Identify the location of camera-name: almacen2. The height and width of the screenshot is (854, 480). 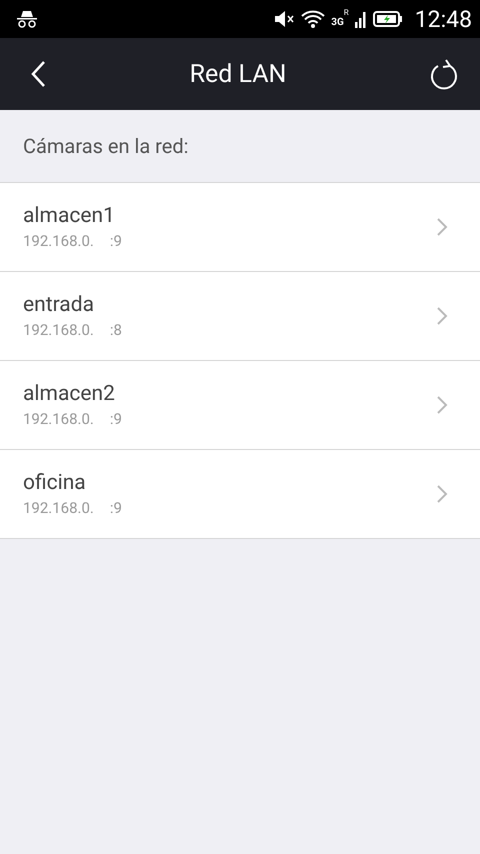
(69, 394).